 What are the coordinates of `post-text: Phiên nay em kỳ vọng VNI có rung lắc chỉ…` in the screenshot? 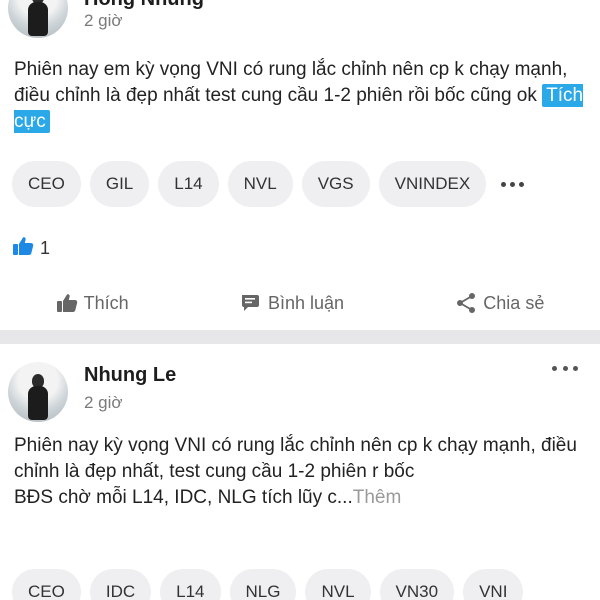 It's located at (299, 96).